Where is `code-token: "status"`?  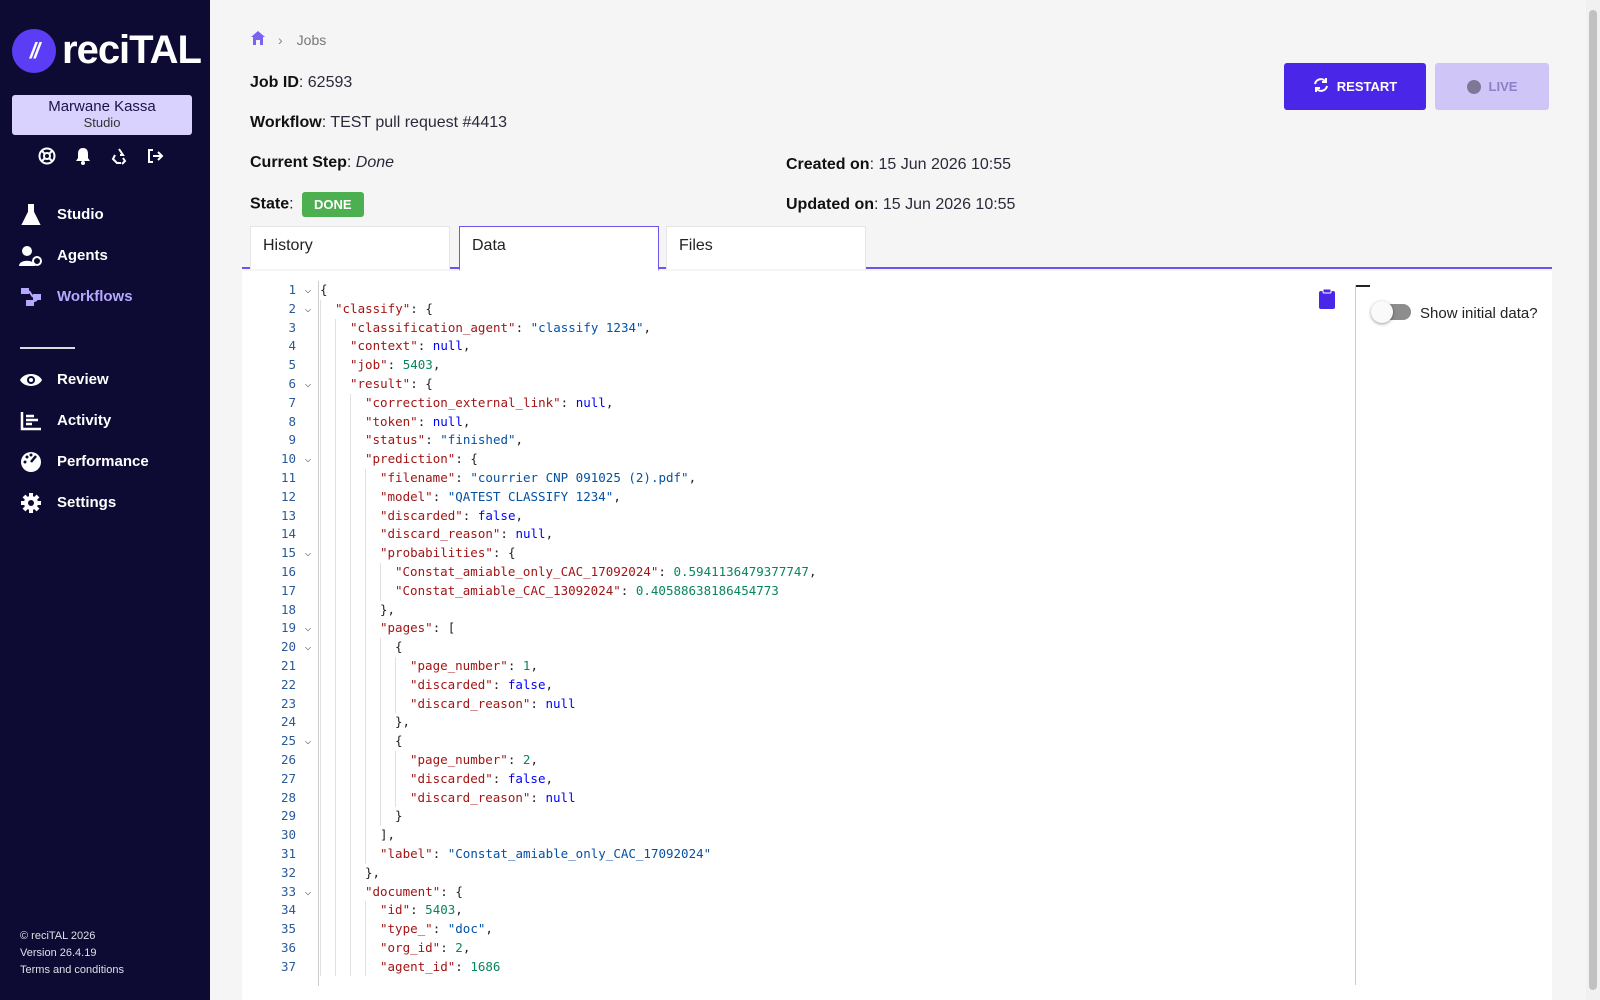 code-token: "status" is located at coordinates (395, 440).